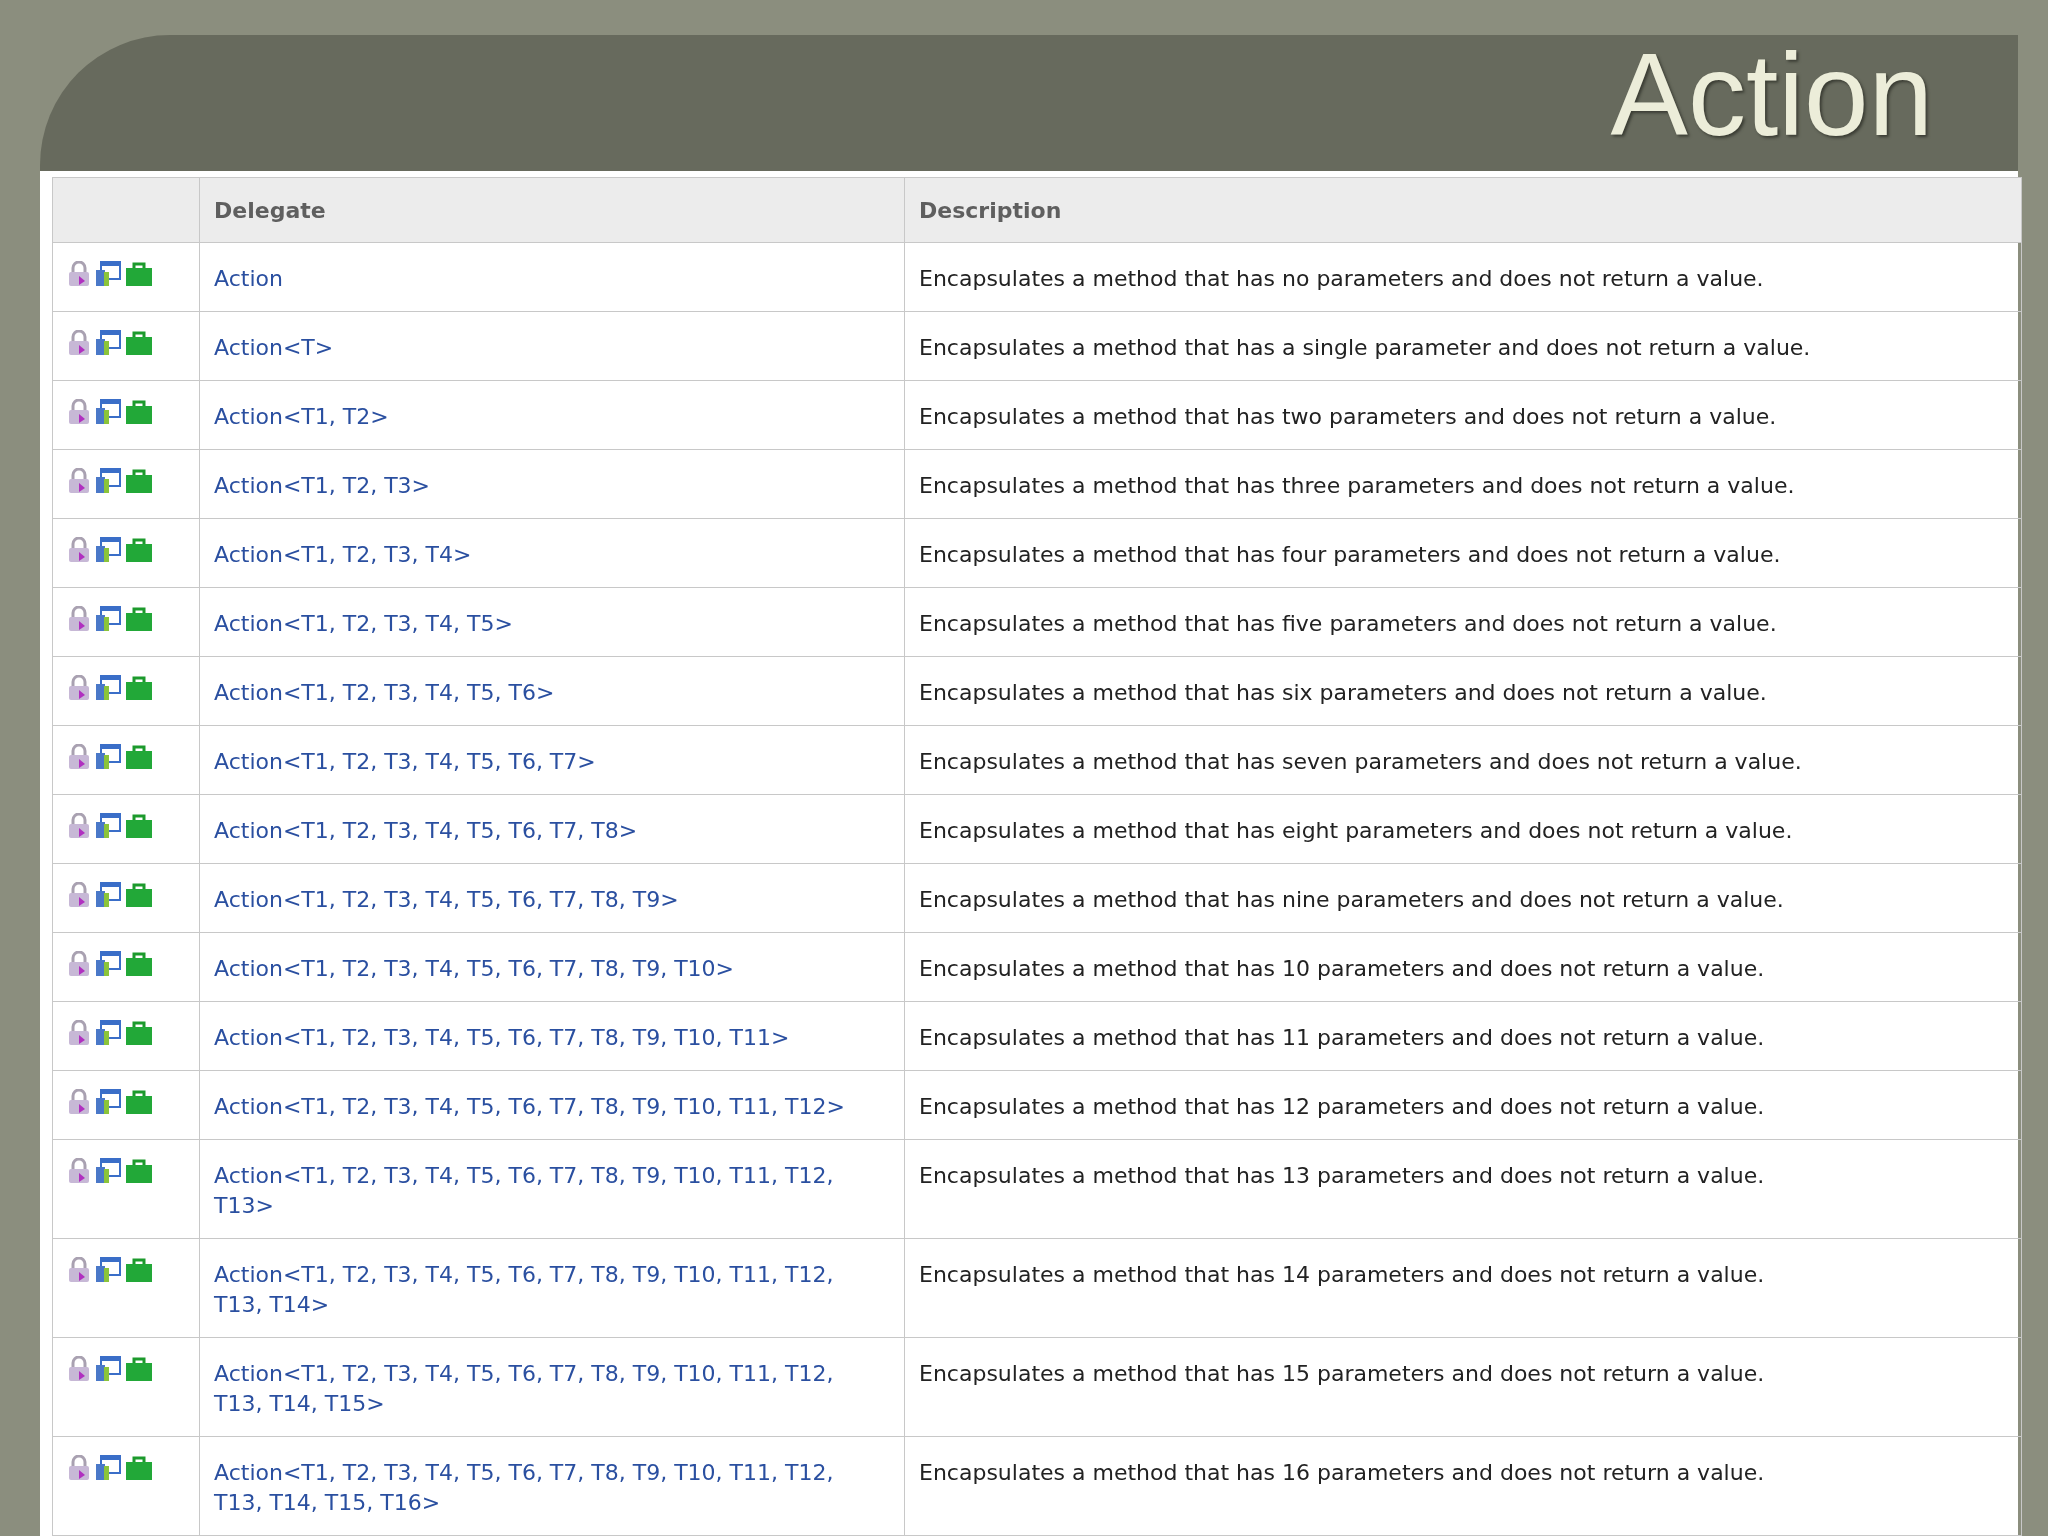  I want to click on slide-title: Action, so click(1771, 99).